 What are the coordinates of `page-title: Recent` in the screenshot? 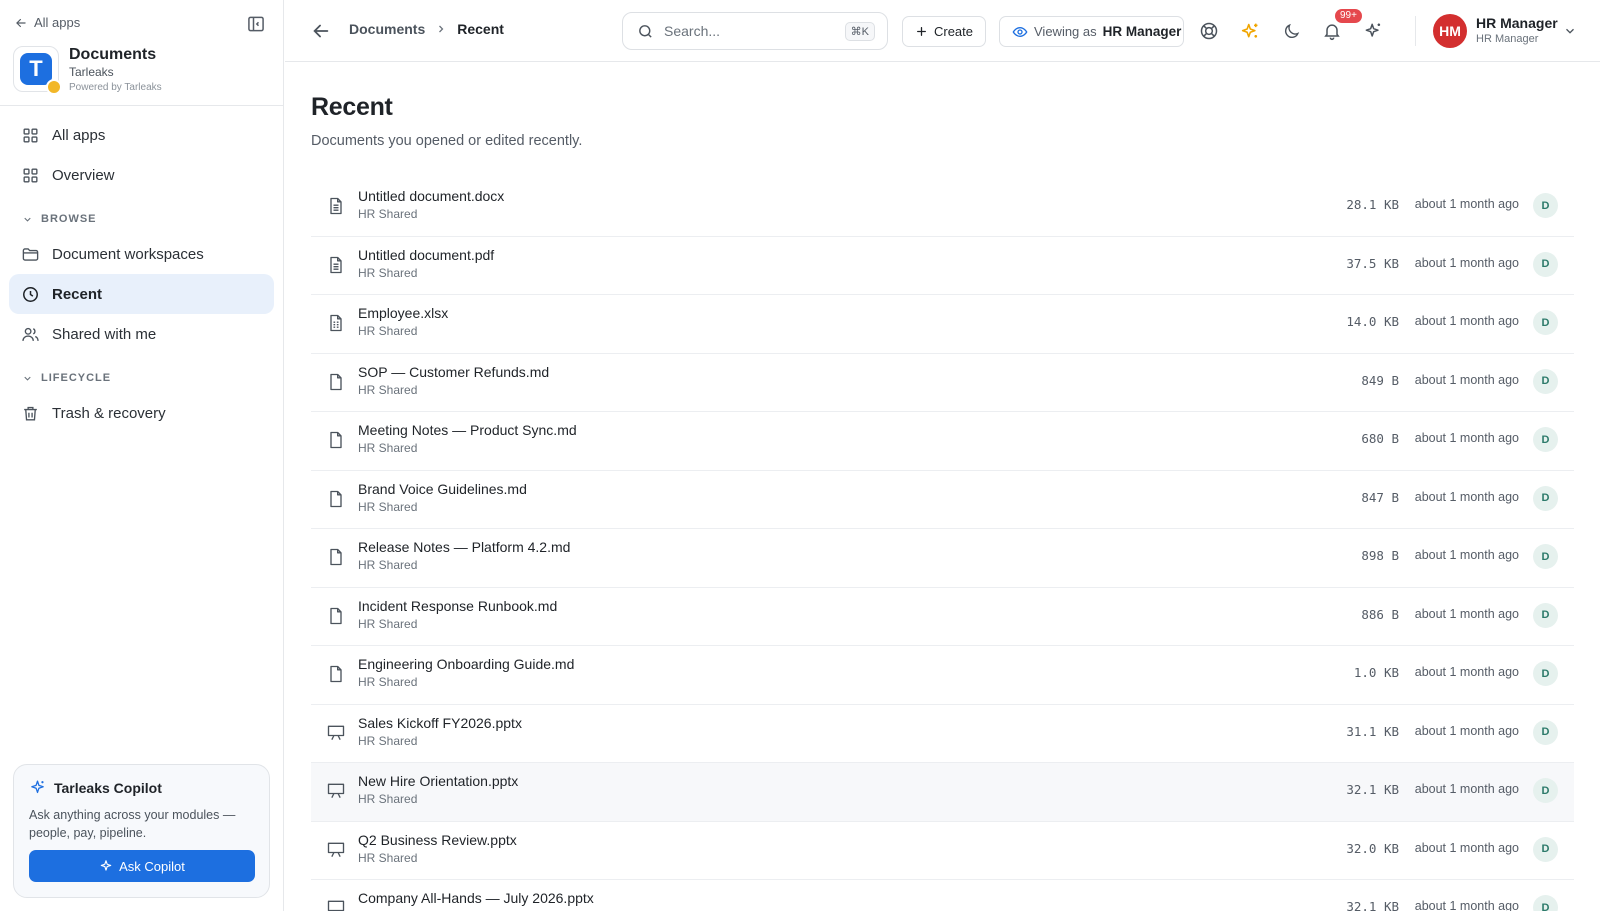 It's located at (352, 107).